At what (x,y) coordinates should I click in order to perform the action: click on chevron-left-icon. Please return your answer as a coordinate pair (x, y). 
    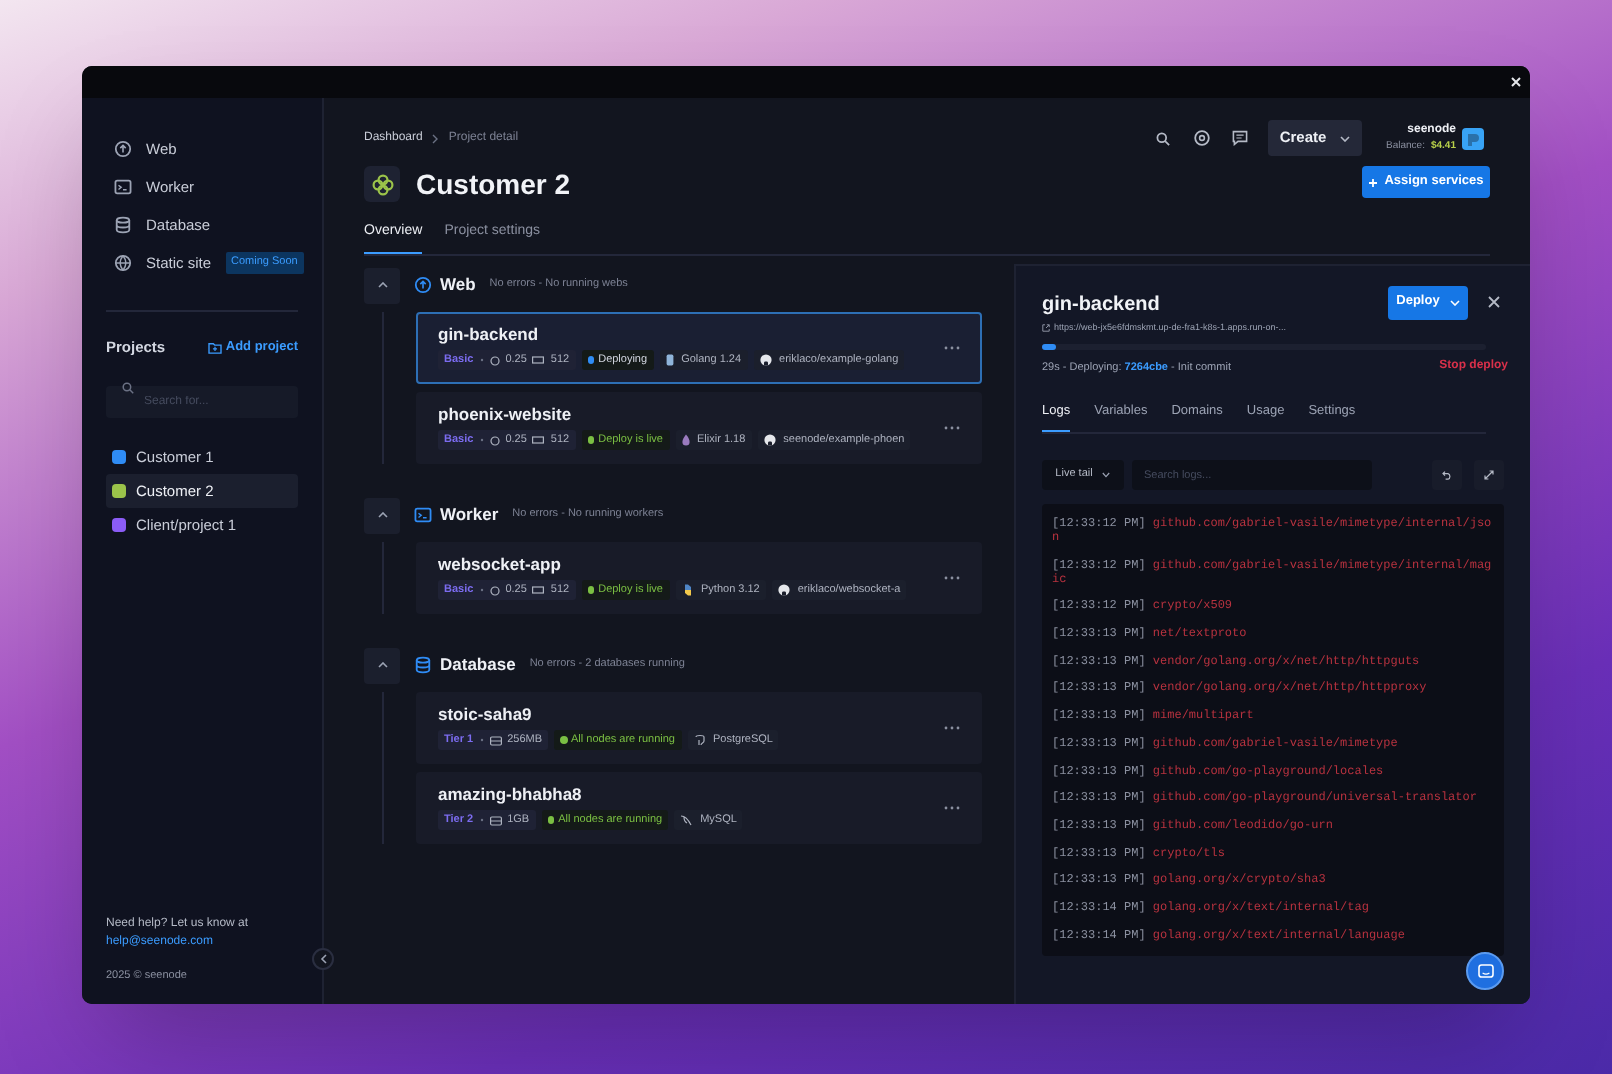
    Looking at the image, I should click on (323, 959).